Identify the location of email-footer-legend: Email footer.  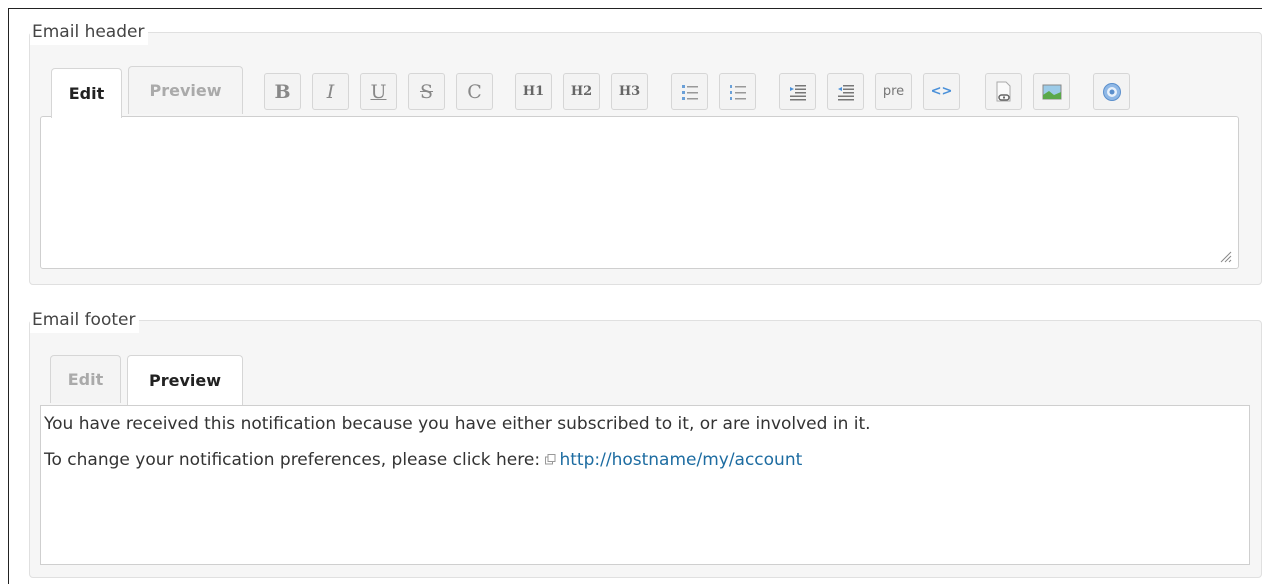
(85, 320).